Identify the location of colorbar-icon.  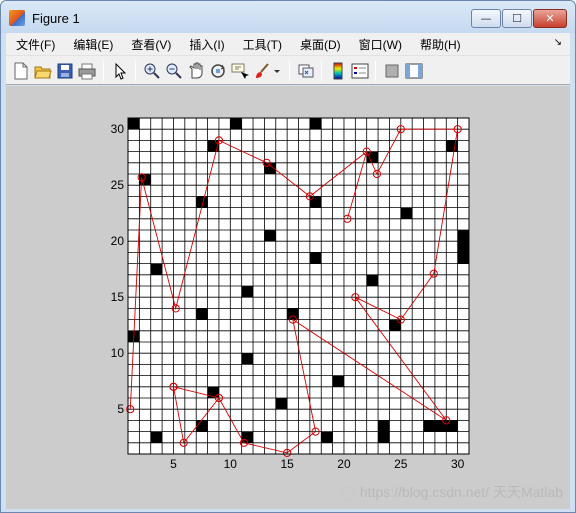
(338, 71).